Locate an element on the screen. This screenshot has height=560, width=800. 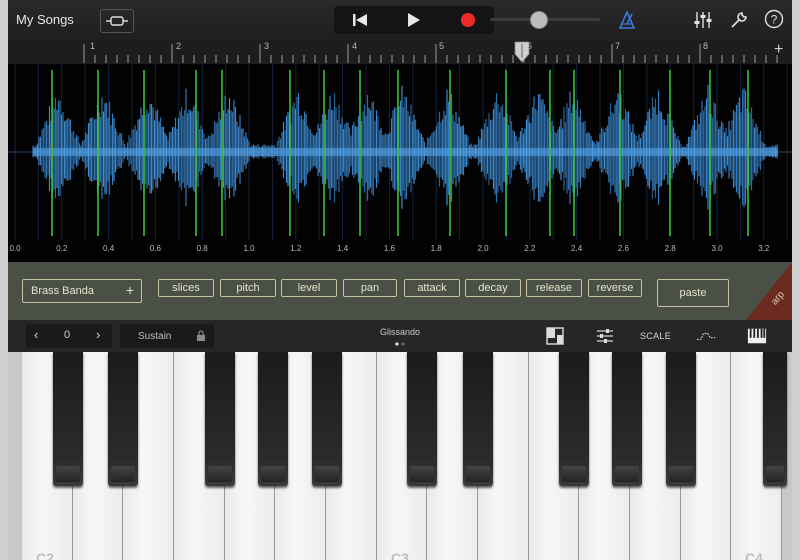
release-button: release is located at coordinates (554, 288).